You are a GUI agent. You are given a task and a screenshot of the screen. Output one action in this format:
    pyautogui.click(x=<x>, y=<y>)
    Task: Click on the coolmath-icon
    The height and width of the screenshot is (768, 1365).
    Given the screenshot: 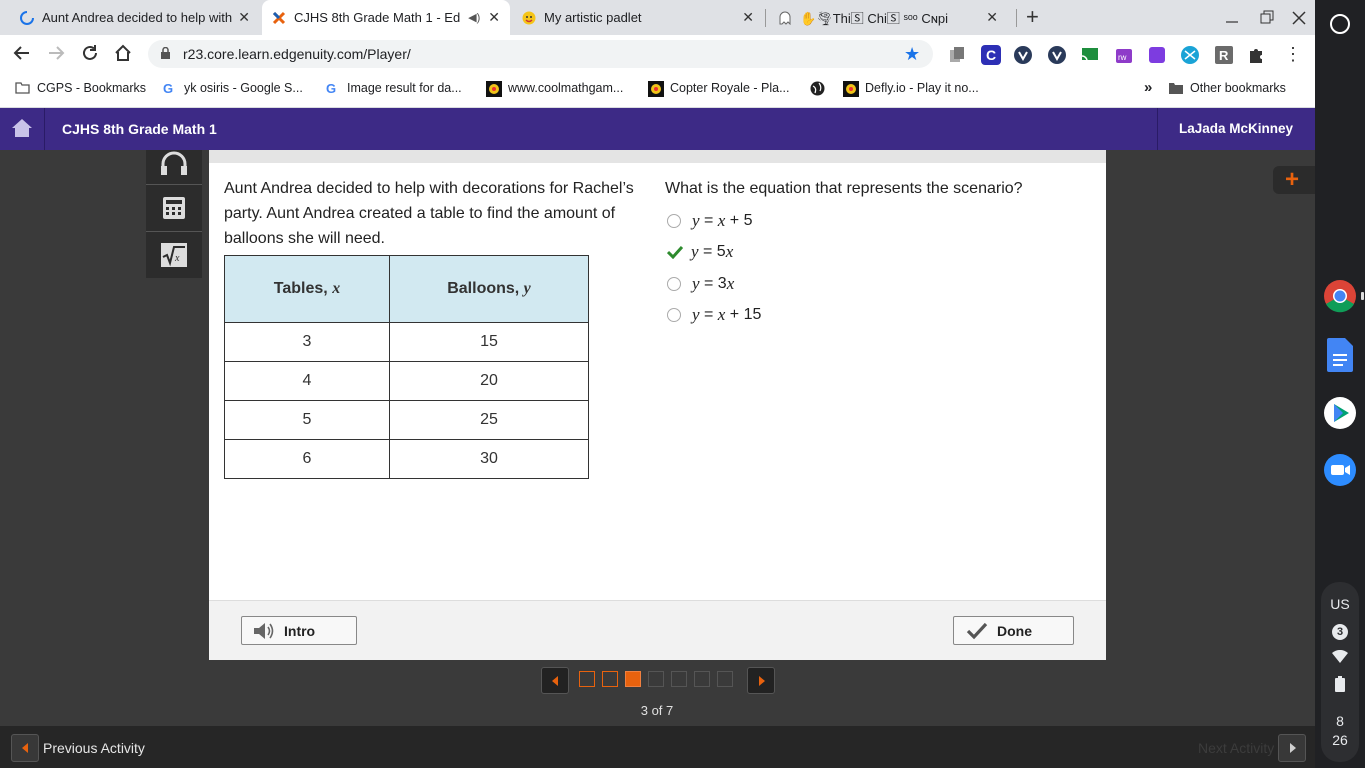 What is the action you would take?
    pyautogui.click(x=851, y=89)
    